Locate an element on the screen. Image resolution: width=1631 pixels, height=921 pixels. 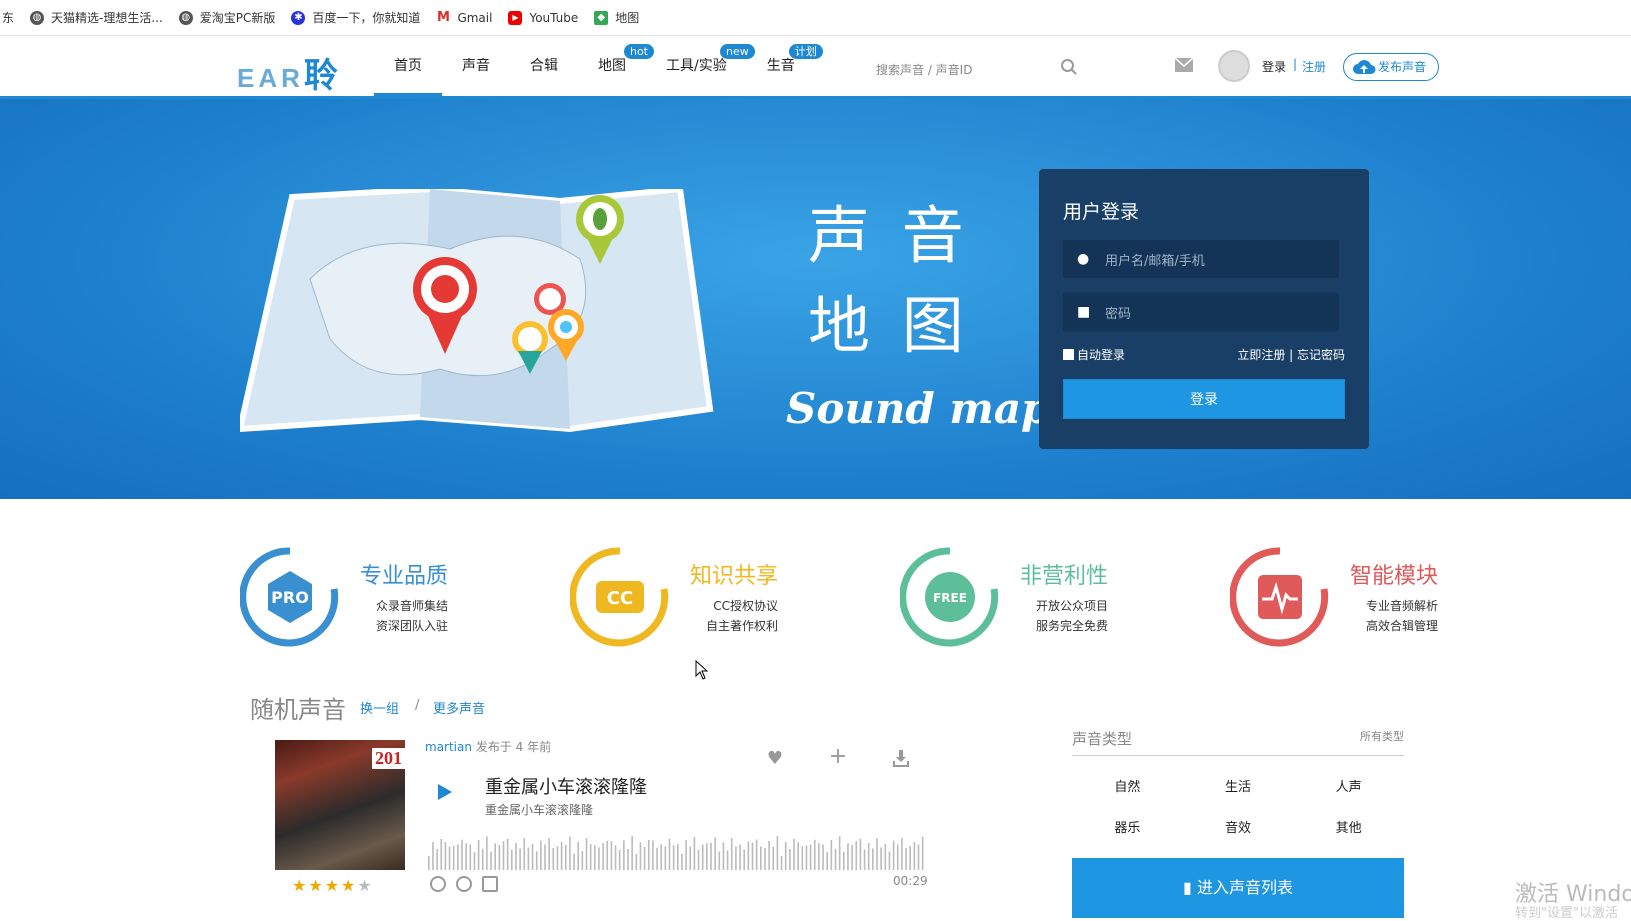
feature-line: 自主著作权利 is located at coordinates (742, 626).